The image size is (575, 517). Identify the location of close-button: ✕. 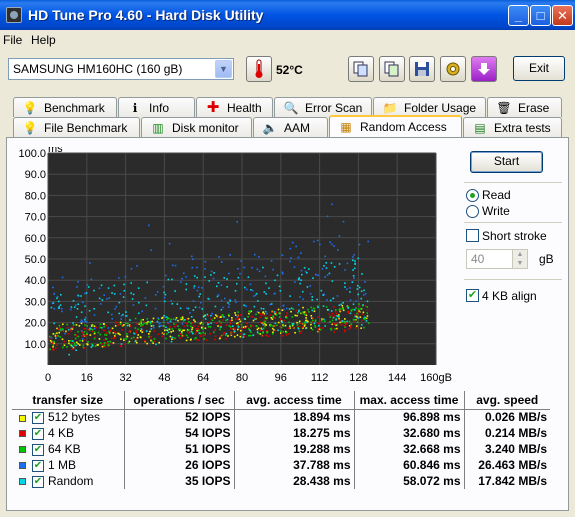
(562, 15).